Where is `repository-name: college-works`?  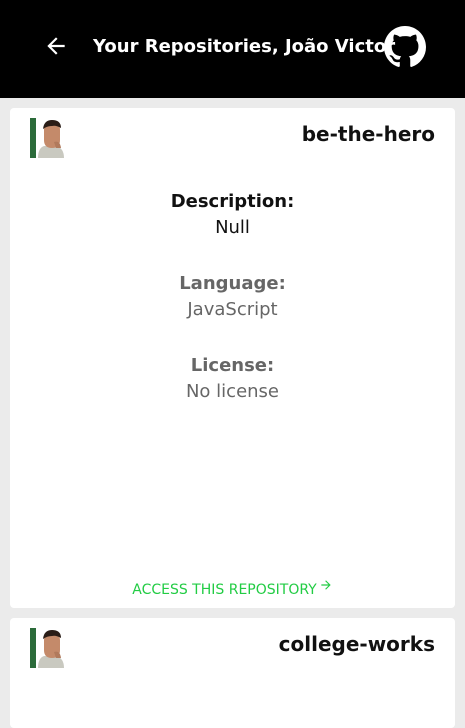
repository-name: college-works is located at coordinates (356, 644).